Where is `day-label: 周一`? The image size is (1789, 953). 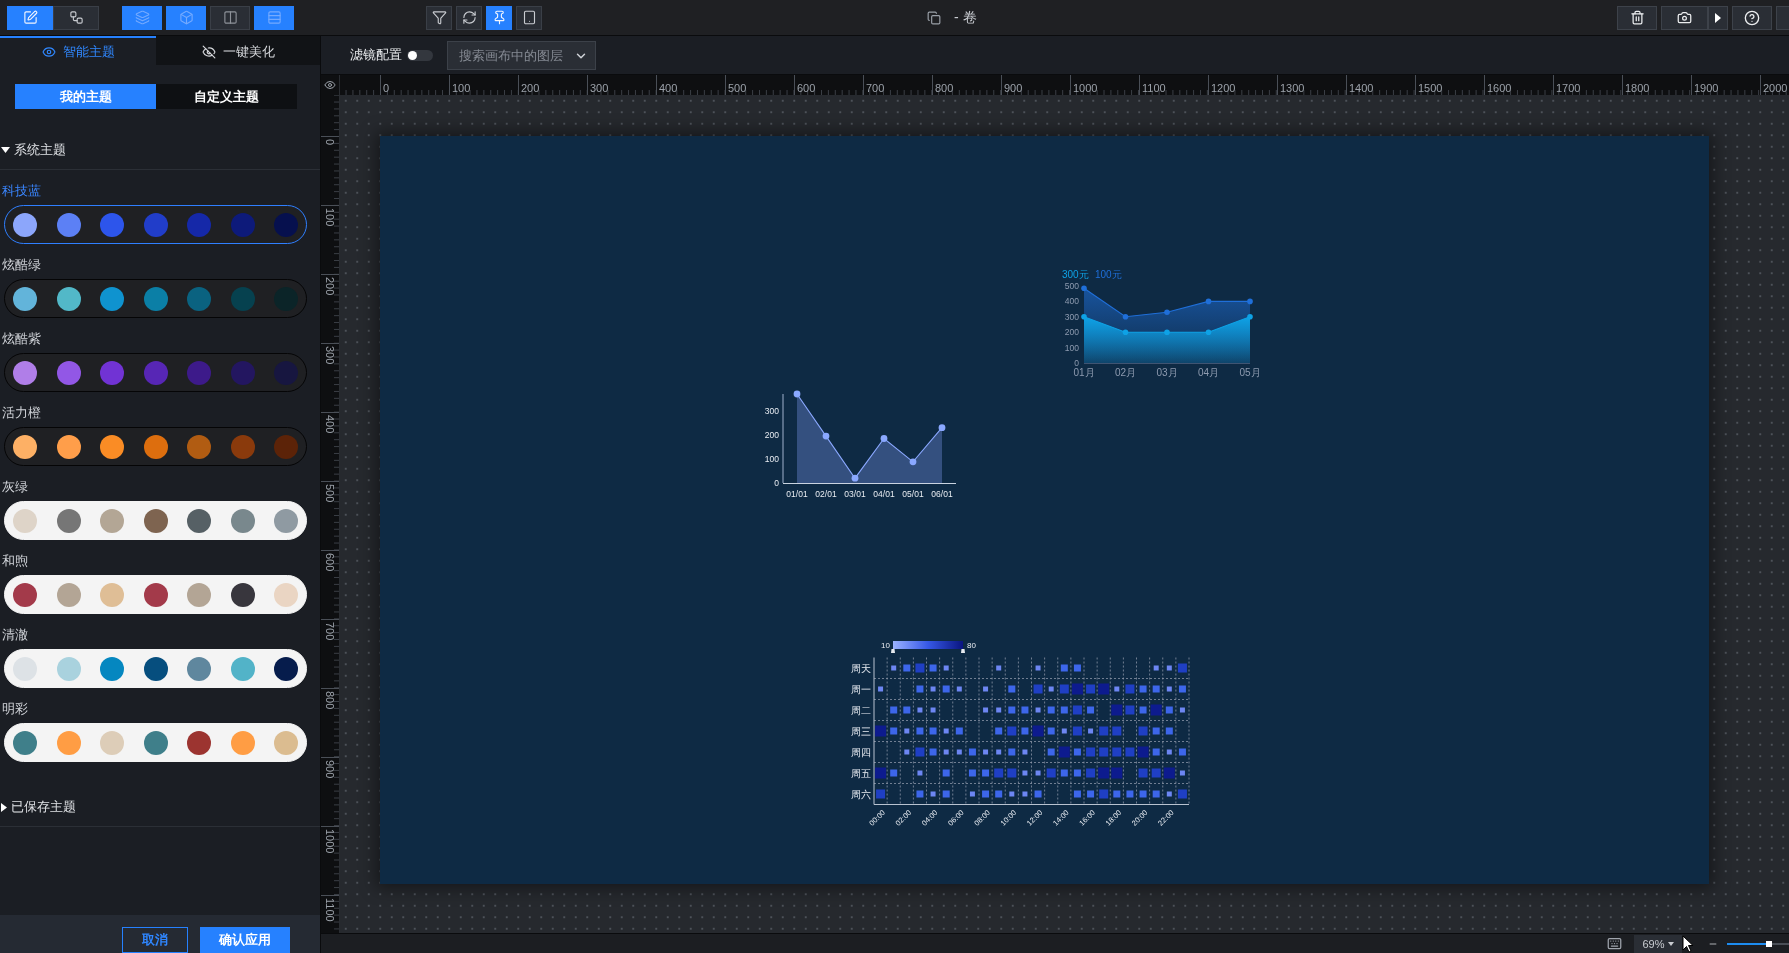 day-label: 周一 is located at coordinates (861, 689).